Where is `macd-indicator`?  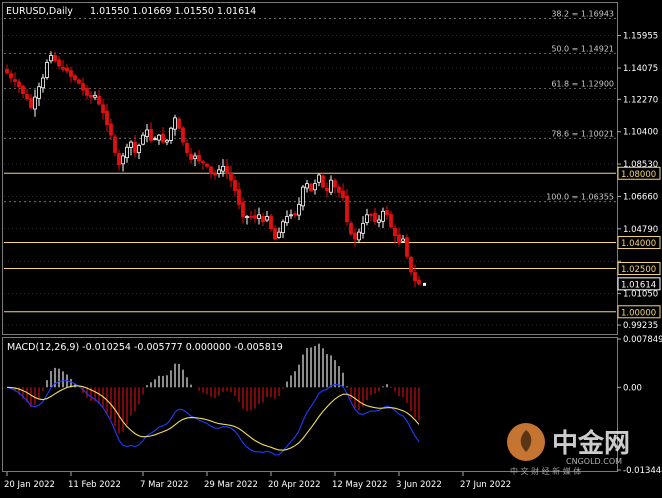
macd-indicator is located at coordinates (213, 399).